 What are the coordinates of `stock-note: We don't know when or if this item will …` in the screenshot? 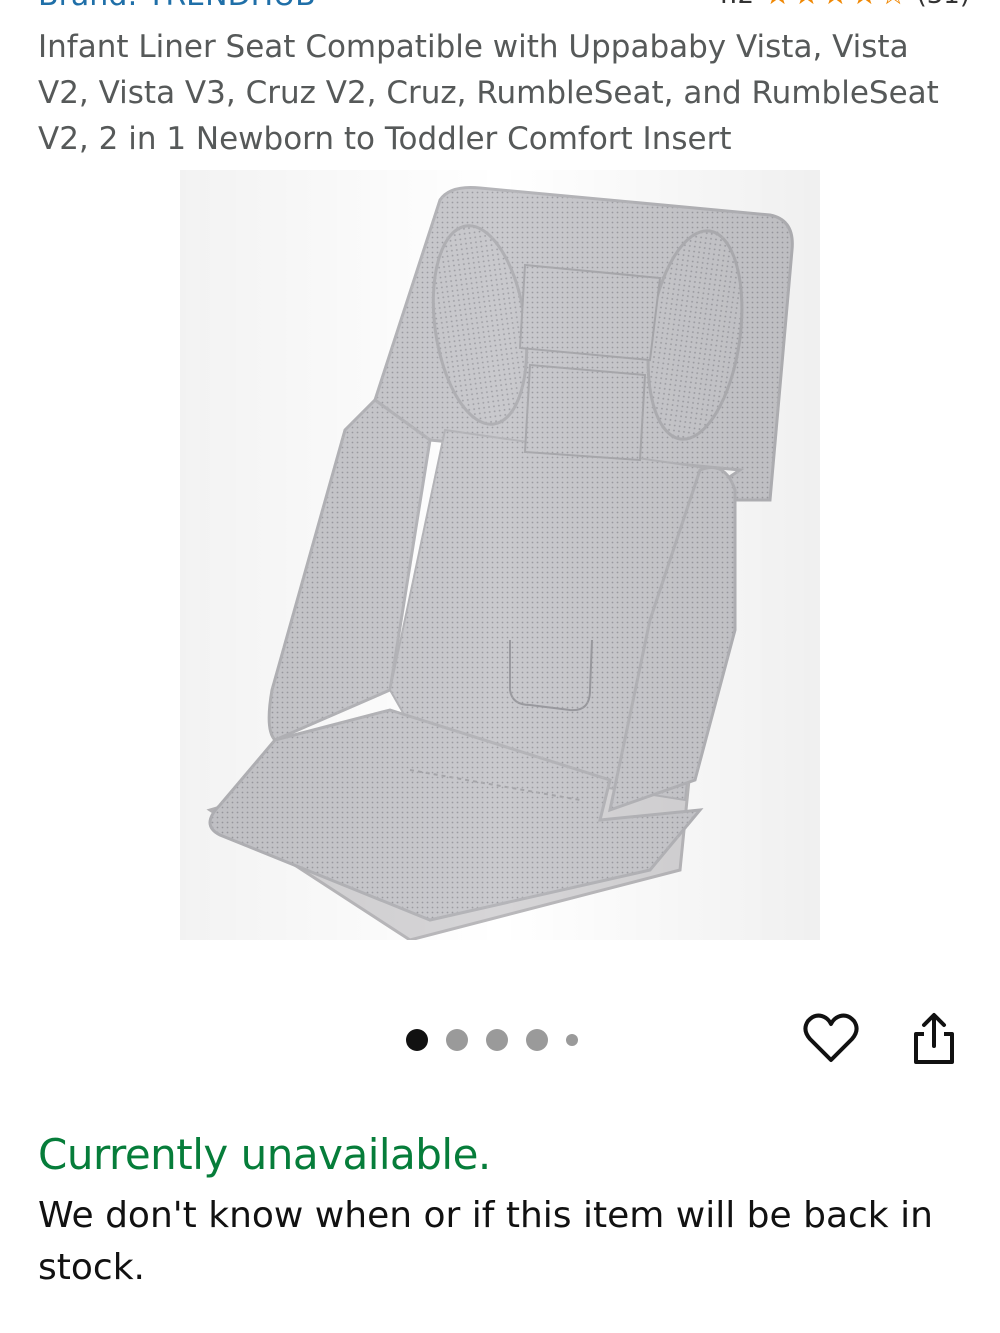 It's located at (485, 1241).